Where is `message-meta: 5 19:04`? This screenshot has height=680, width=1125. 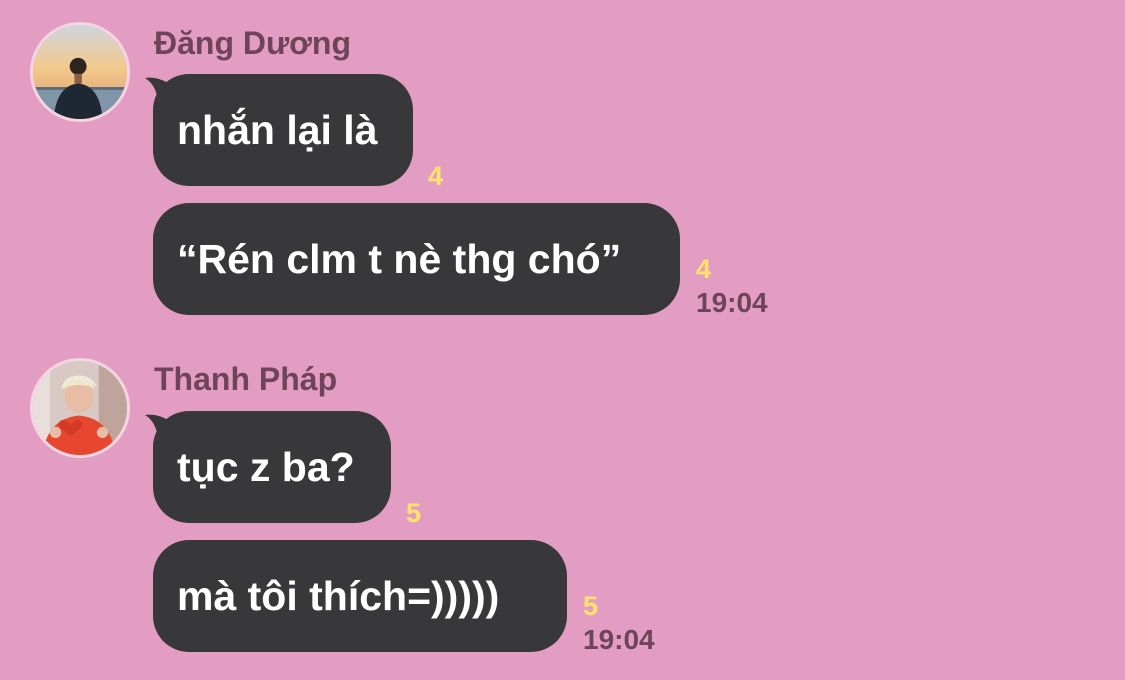 message-meta: 5 19:04 is located at coordinates (619, 623).